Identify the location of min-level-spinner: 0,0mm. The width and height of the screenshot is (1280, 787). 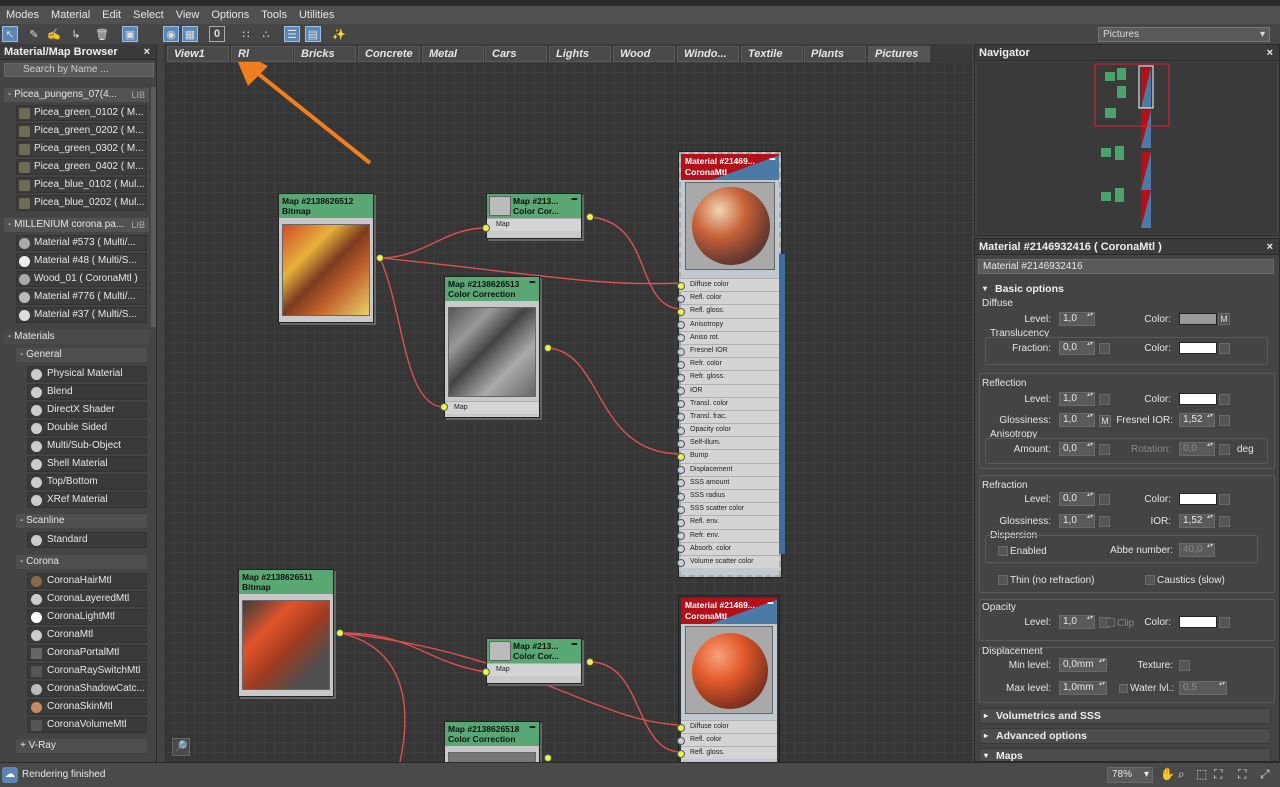
(1083, 665).